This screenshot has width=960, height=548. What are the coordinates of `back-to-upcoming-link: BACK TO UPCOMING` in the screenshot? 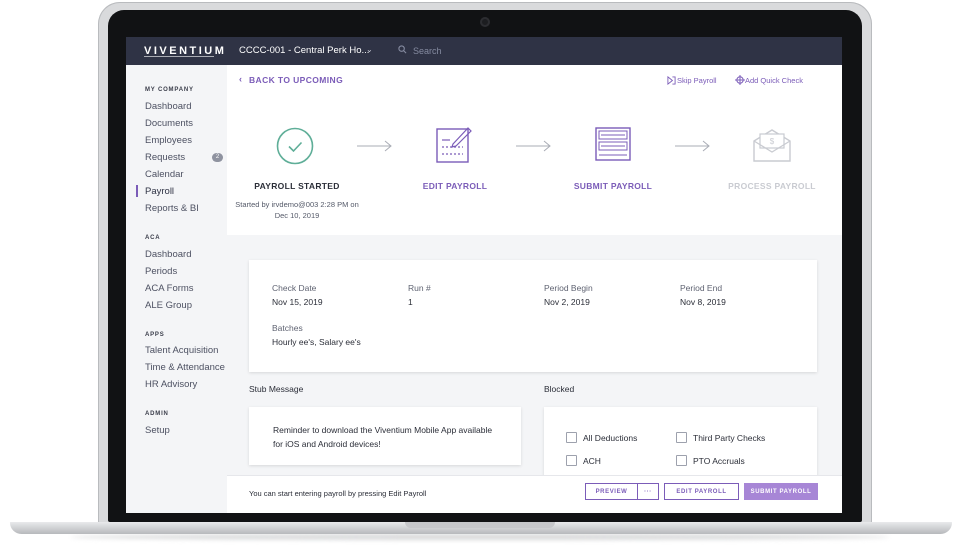 It's located at (296, 80).